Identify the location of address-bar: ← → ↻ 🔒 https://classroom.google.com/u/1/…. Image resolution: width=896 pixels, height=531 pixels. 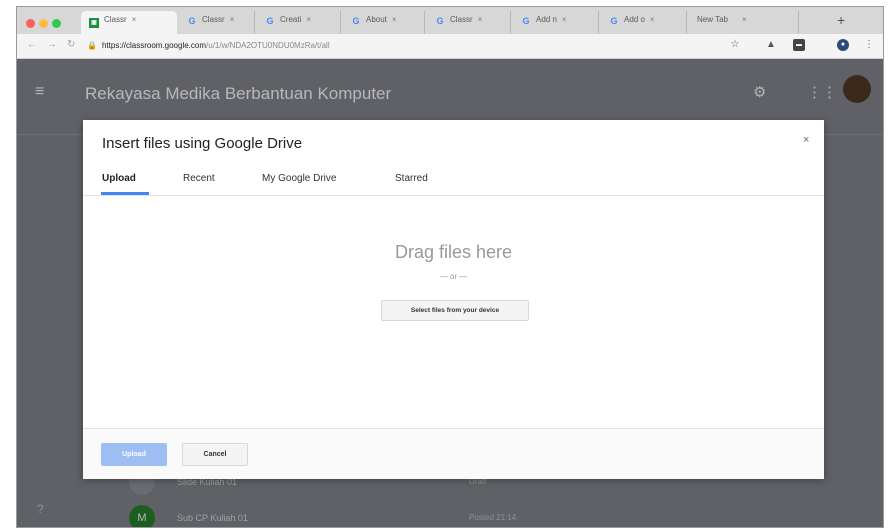
(450, 46).